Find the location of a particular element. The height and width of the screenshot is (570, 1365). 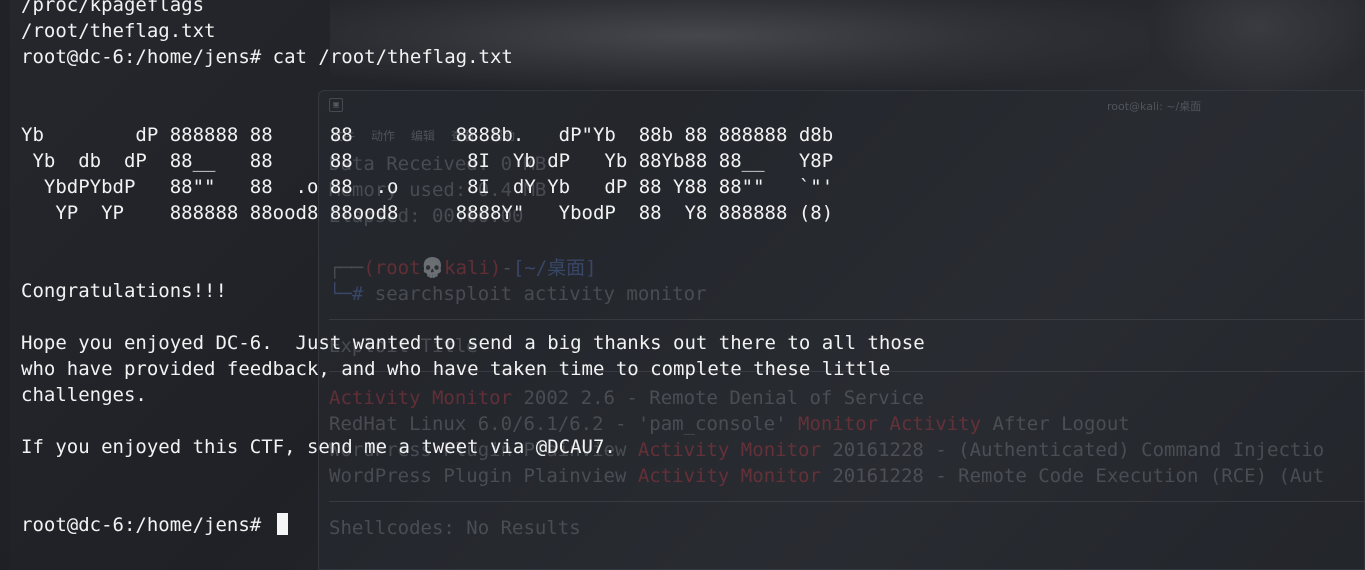

message-line: challenges. is located at coordinates (84, 395).